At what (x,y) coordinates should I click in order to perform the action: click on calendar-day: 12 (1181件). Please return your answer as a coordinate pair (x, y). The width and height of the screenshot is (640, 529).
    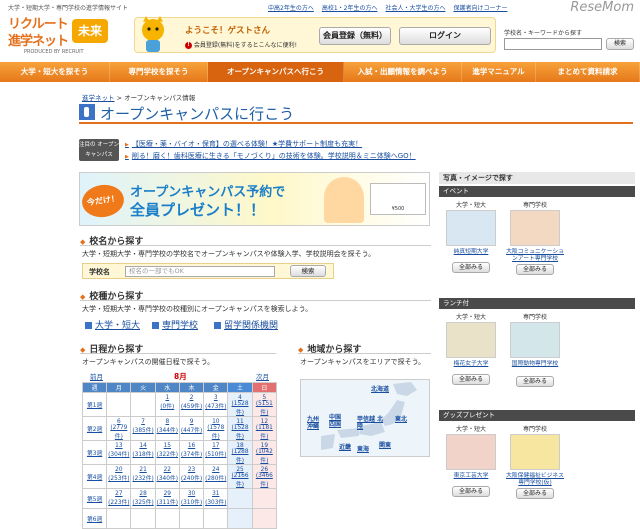
    Looking at the image, I should click on (264, 428).